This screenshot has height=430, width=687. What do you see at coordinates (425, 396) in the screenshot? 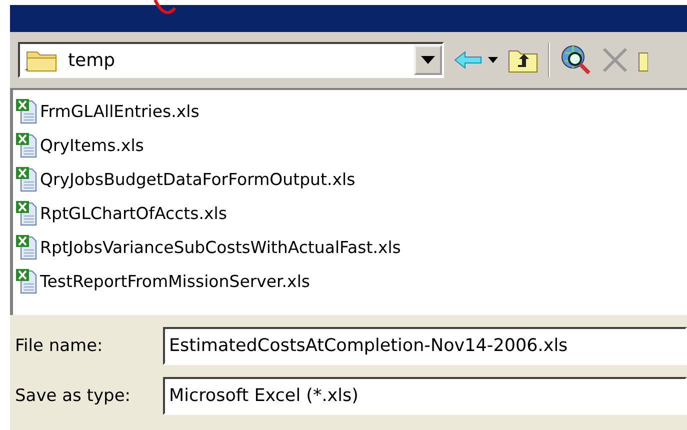
I see `input-field: Microsoft Excel (*.xls)` at bounding box center [425, 396].